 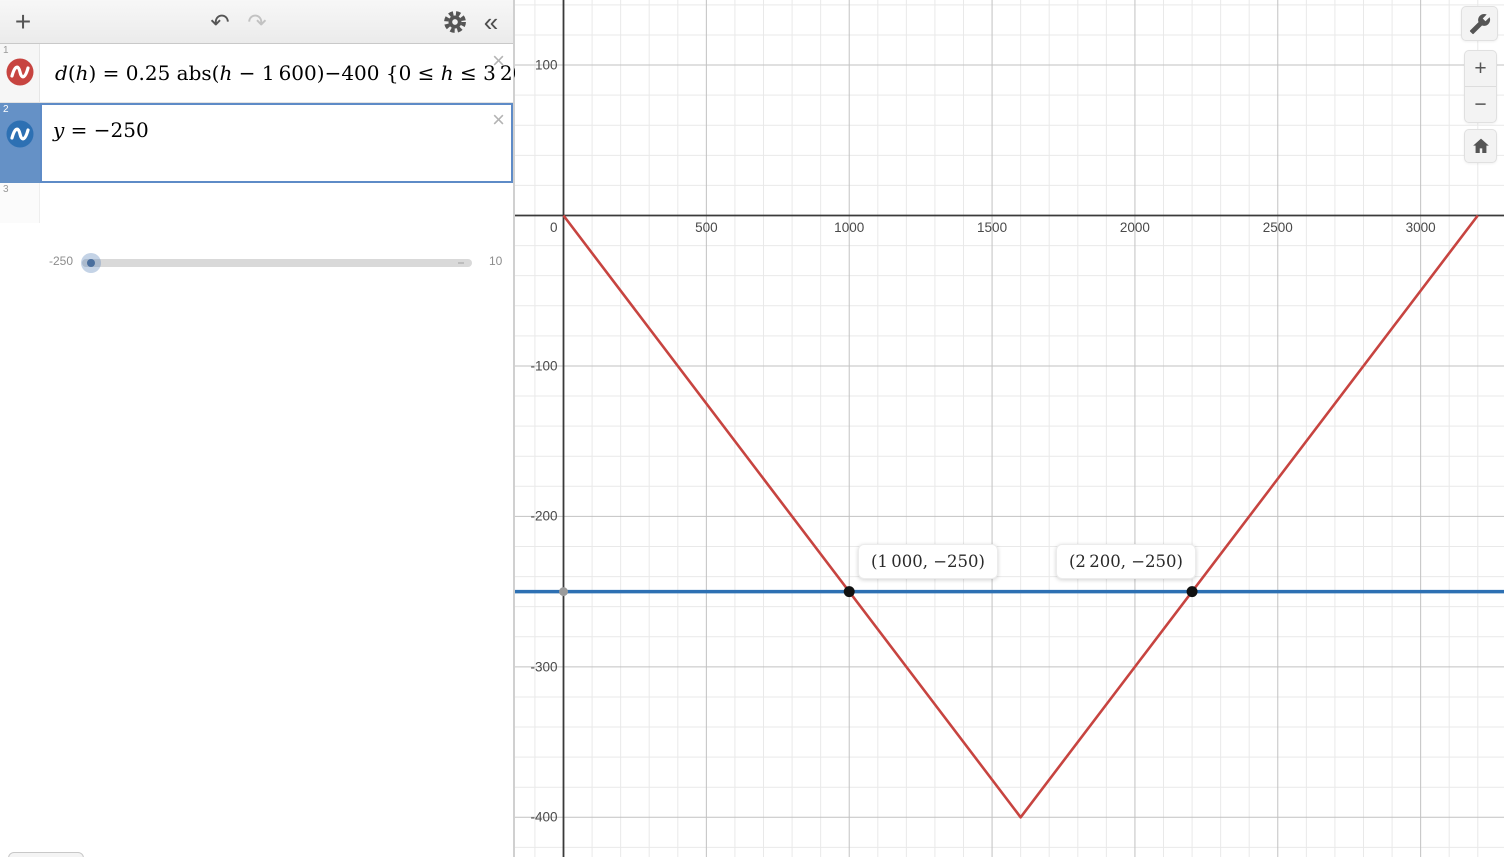 What do you see at coordinates (491, 22) in the screenshot?
I see `collapse-panel-icon: «` at bounding box center [491, 22].